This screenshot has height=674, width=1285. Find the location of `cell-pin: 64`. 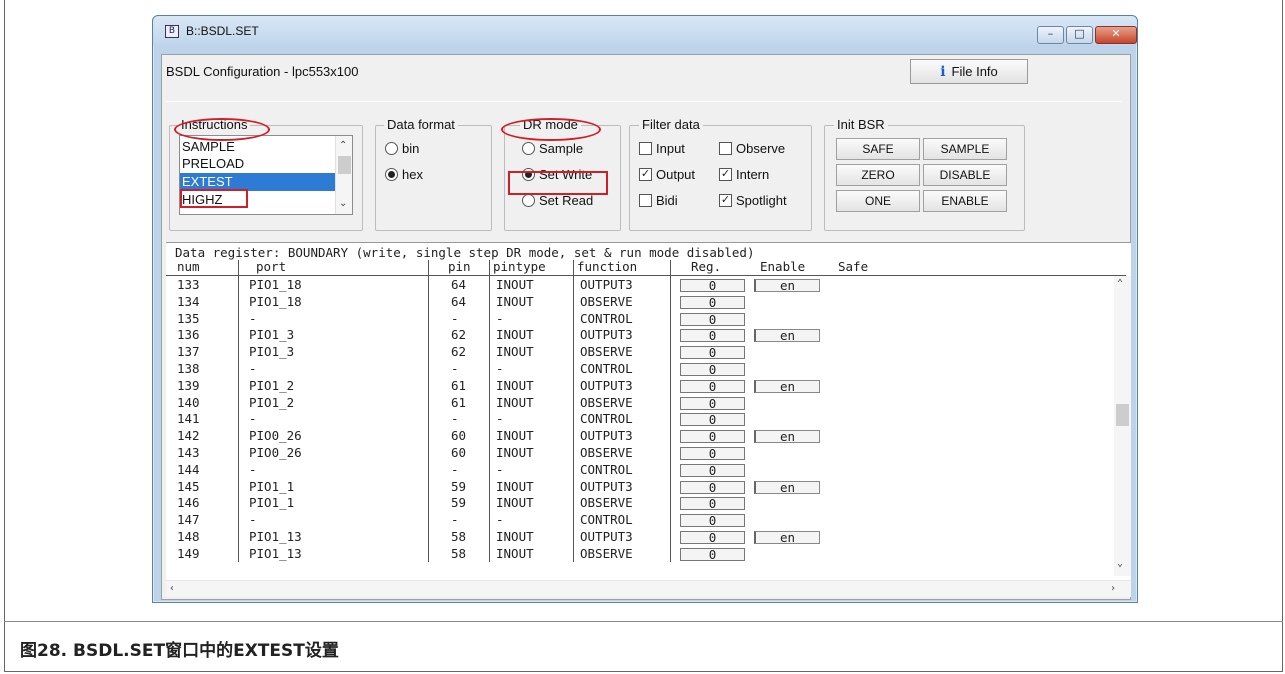

cell-pin: 64 is located at coordinates (459, 284).